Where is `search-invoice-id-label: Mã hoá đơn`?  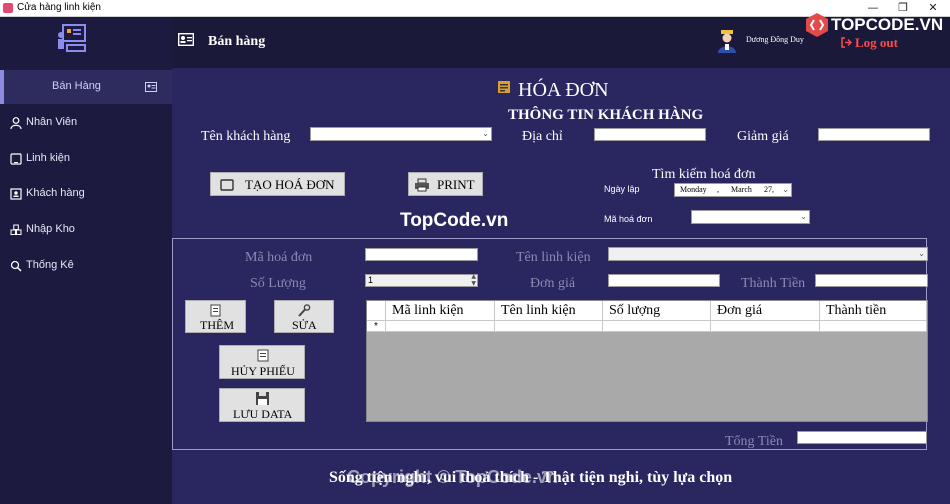
search-invoice-id-label: Mã hoá đơn is located at coordinates (628, 219).